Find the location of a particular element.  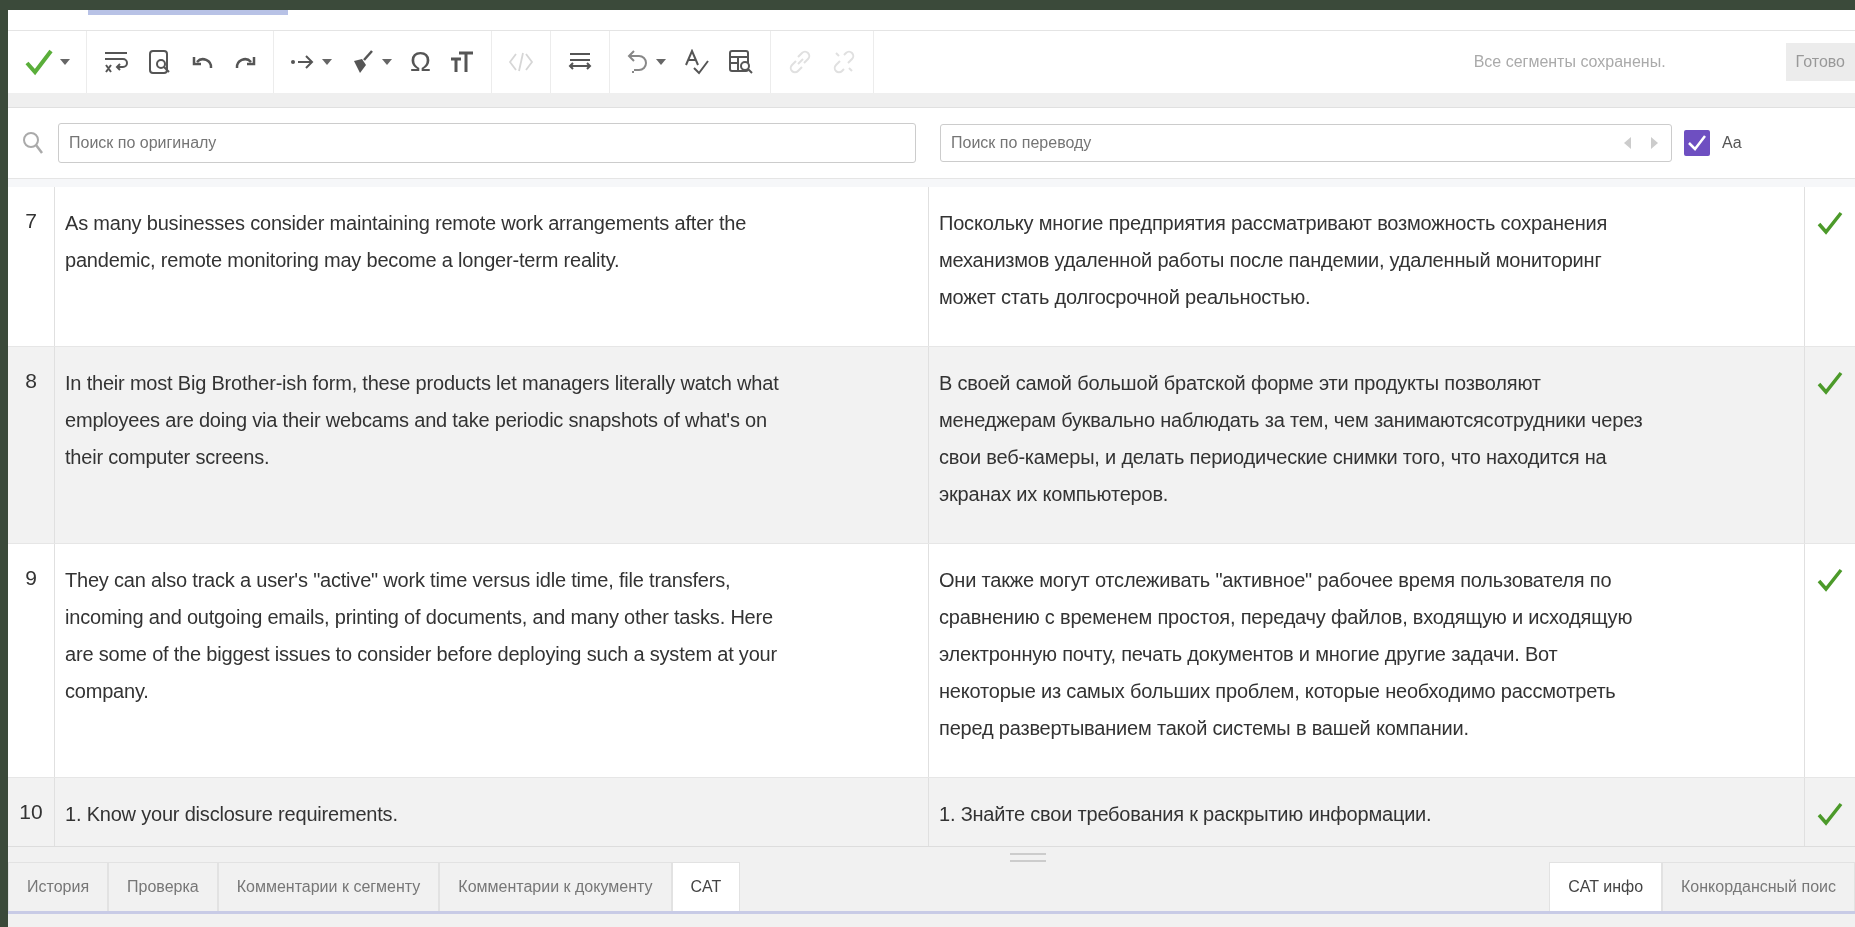

table-search-icon is located at coordinates (740, 62).